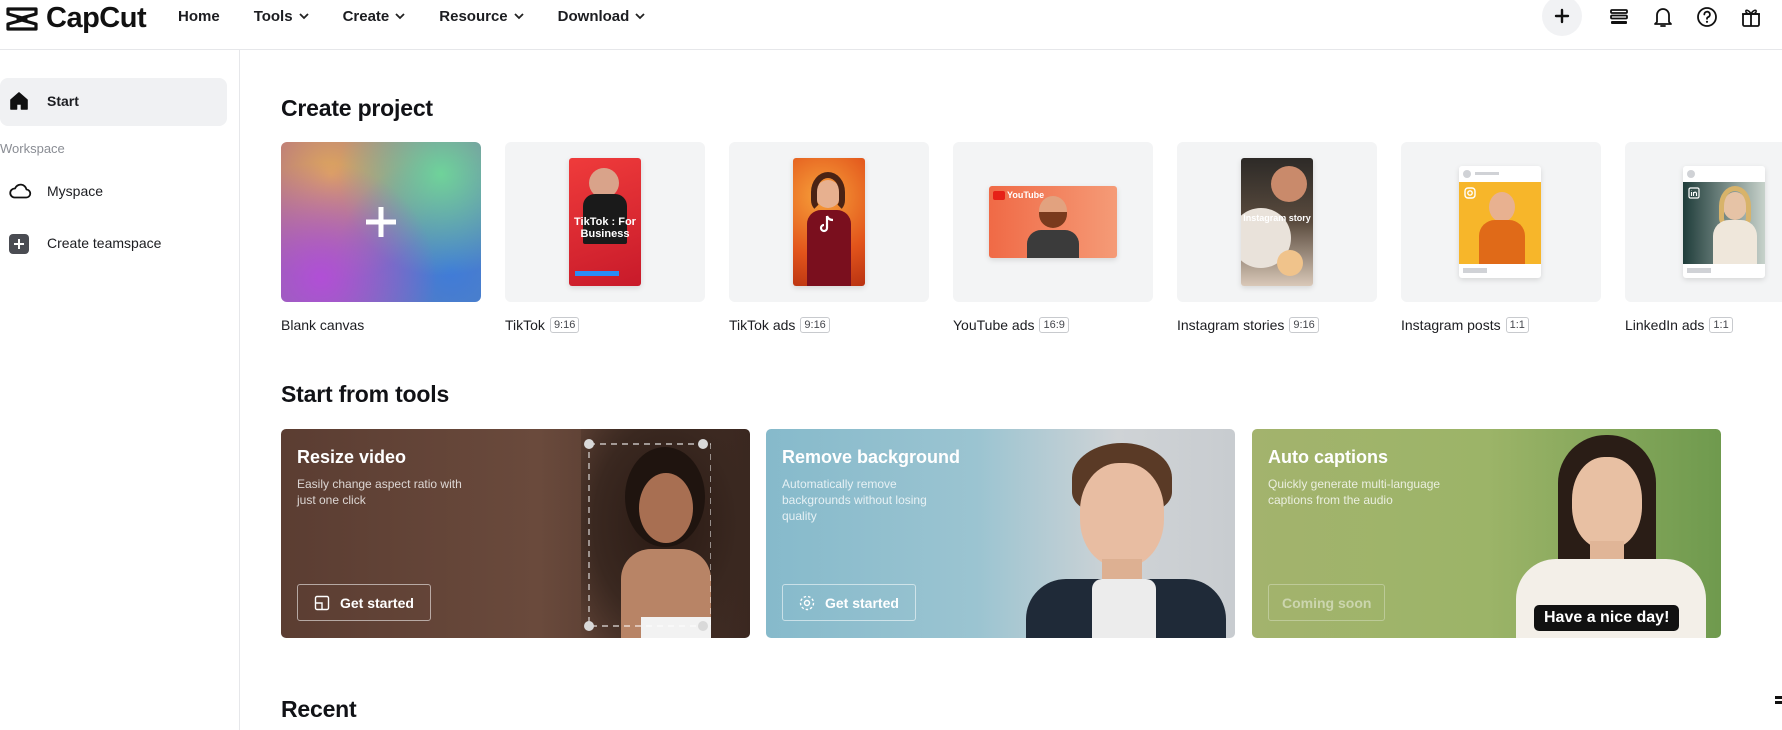 Image resolution: width=1782 pixels, height=730 pixels. I want to click on instagram-stories-preview-image: Instagram story, so click(1277, 222).